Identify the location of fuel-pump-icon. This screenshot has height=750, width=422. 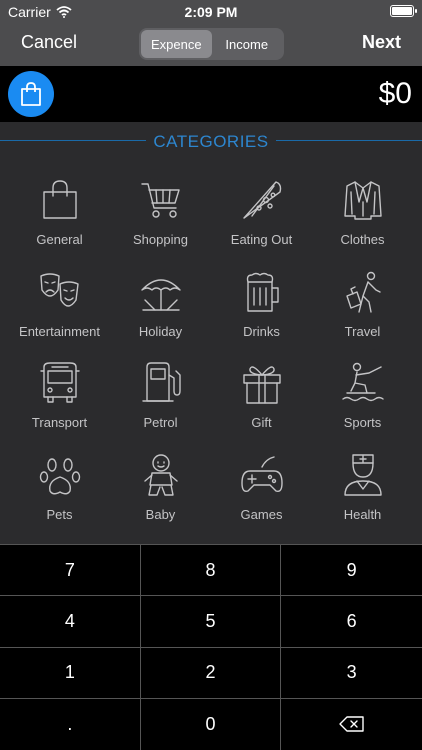
(161, 382).